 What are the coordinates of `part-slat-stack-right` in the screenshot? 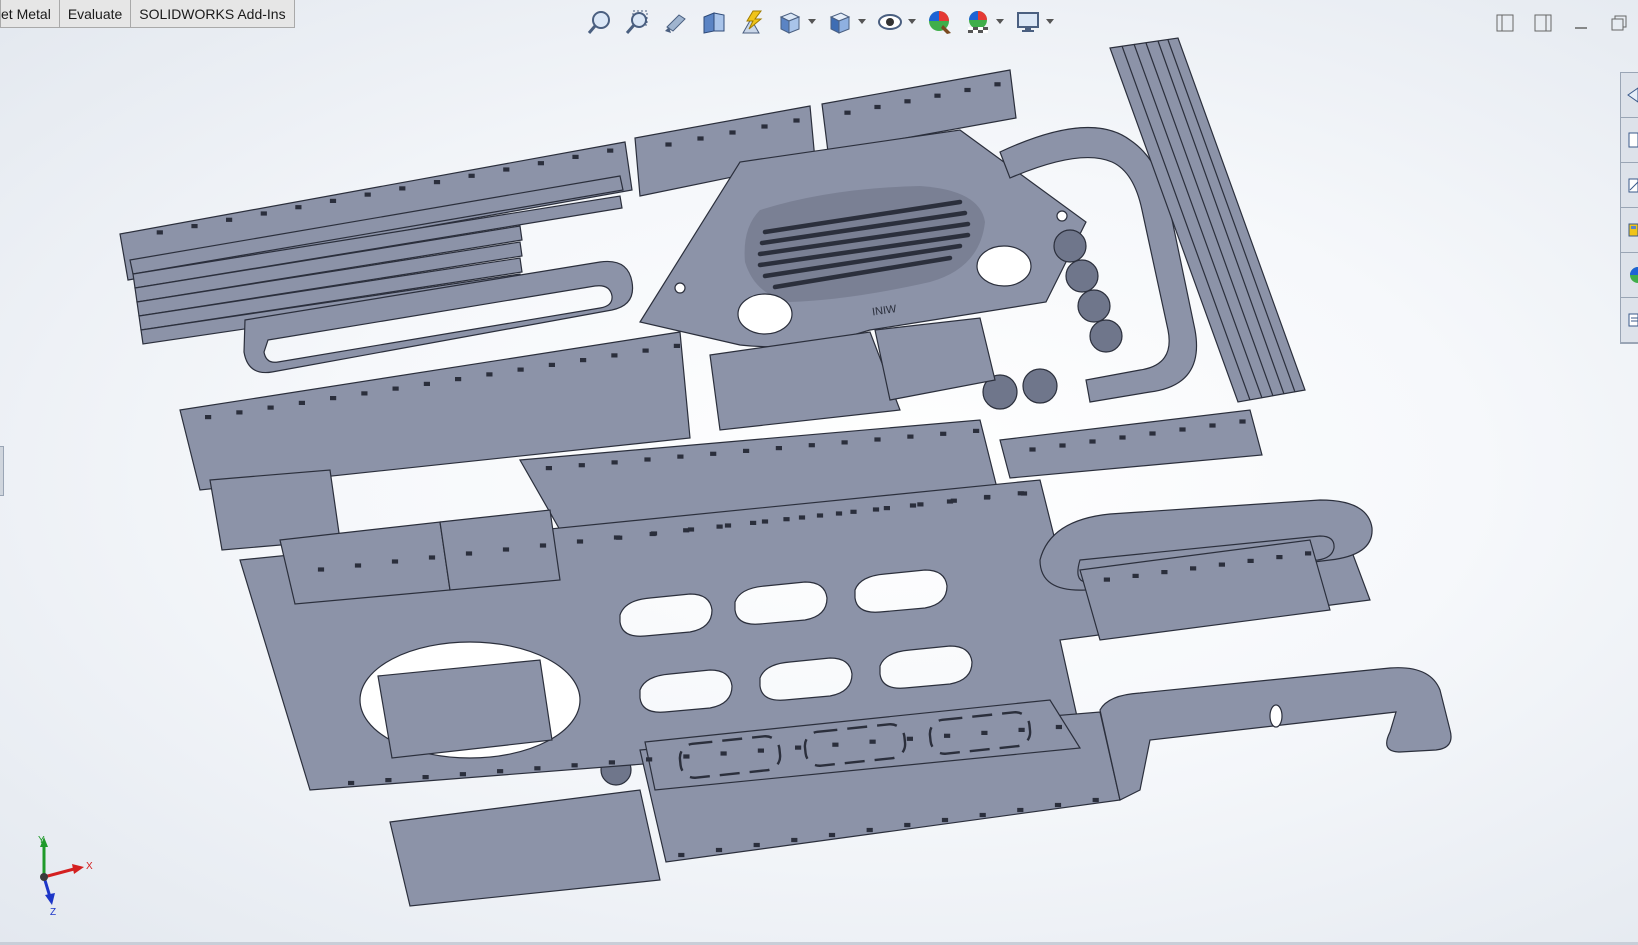 It's located at (1207, 220).